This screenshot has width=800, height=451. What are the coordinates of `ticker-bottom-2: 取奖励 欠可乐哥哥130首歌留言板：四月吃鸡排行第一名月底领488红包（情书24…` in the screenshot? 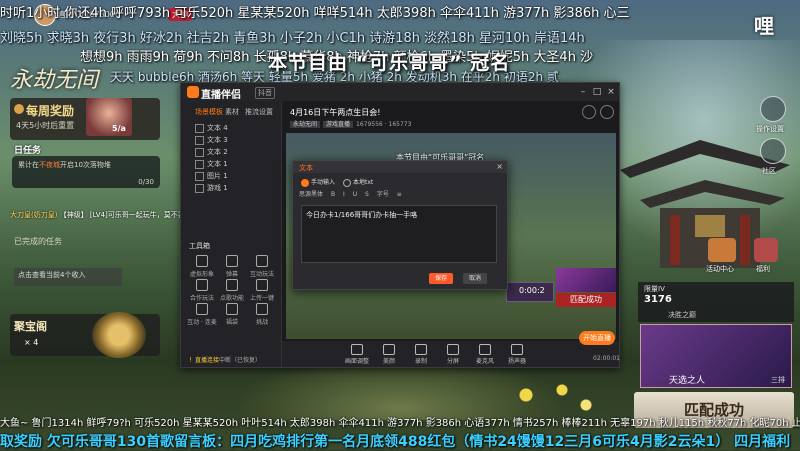 It's located at (395, 442).